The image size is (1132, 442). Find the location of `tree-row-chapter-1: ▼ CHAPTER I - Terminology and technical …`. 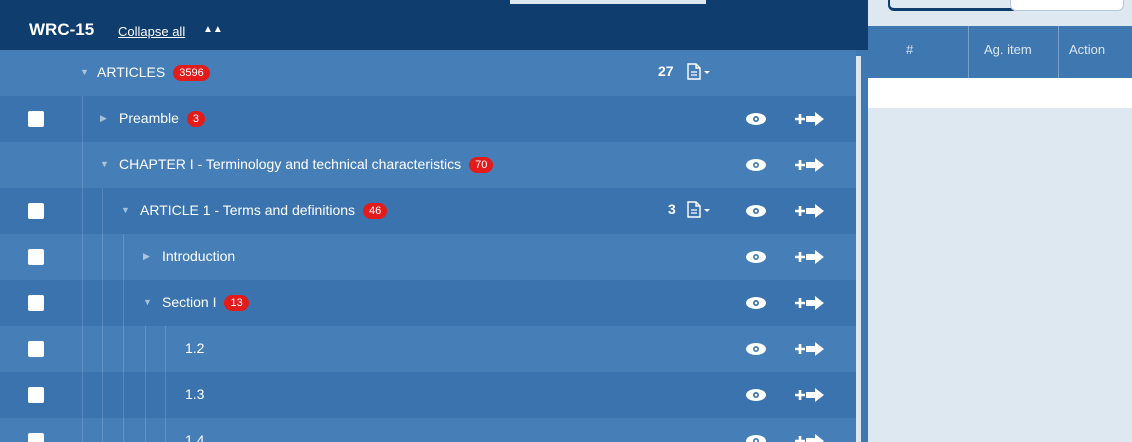

tree-row-chapter-1: ▼ CHAPTER I - Terminology and technical … is located at coordinates (428, 165).